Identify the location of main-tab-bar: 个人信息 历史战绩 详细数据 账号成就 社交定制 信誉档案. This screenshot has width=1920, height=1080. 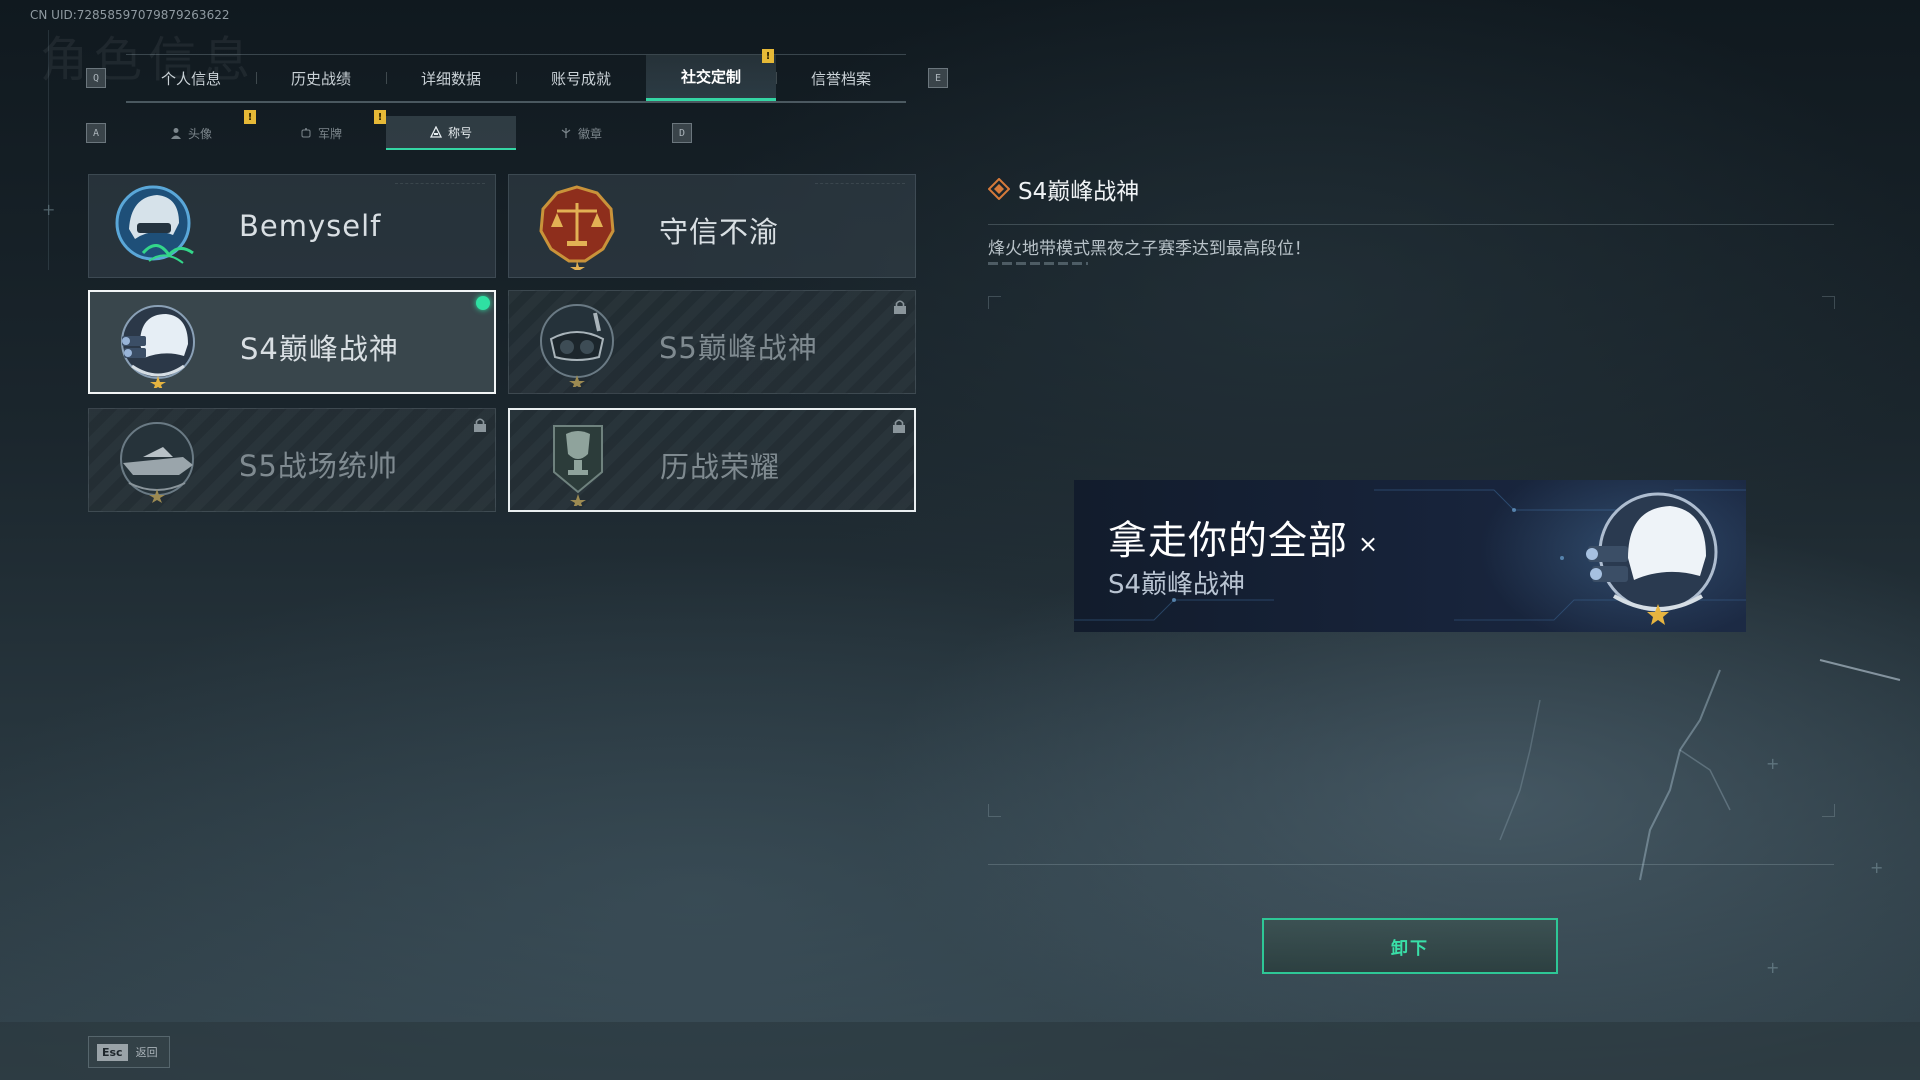
(516, 78).